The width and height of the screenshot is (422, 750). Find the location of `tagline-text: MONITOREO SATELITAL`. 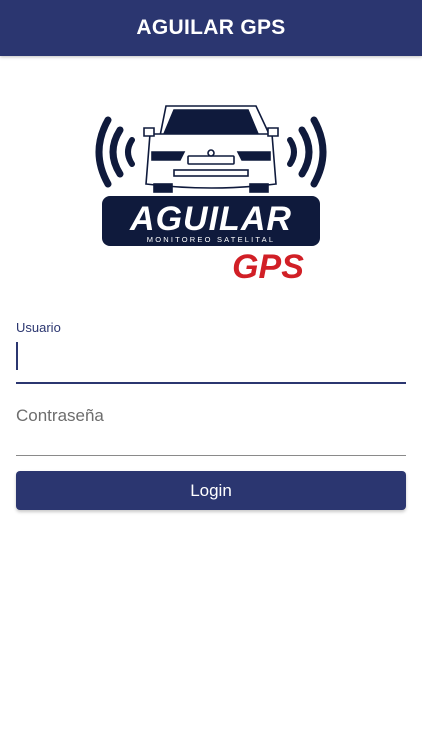

tagline-text: MONITOREO SATELITAL is located at coordinates (211, 239).